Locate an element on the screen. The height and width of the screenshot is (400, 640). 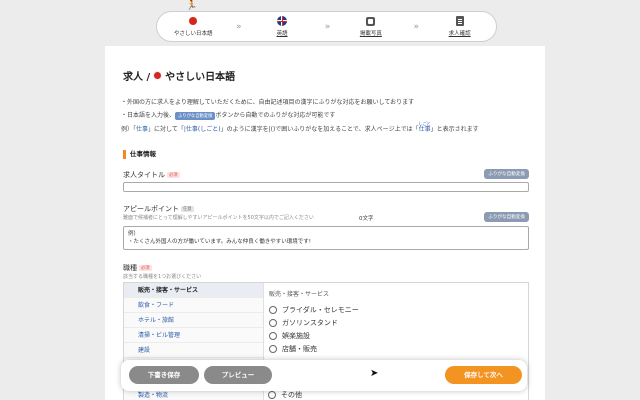
category-hint: 該当する職種を1つお選びください is located at coordinates (162, 277).